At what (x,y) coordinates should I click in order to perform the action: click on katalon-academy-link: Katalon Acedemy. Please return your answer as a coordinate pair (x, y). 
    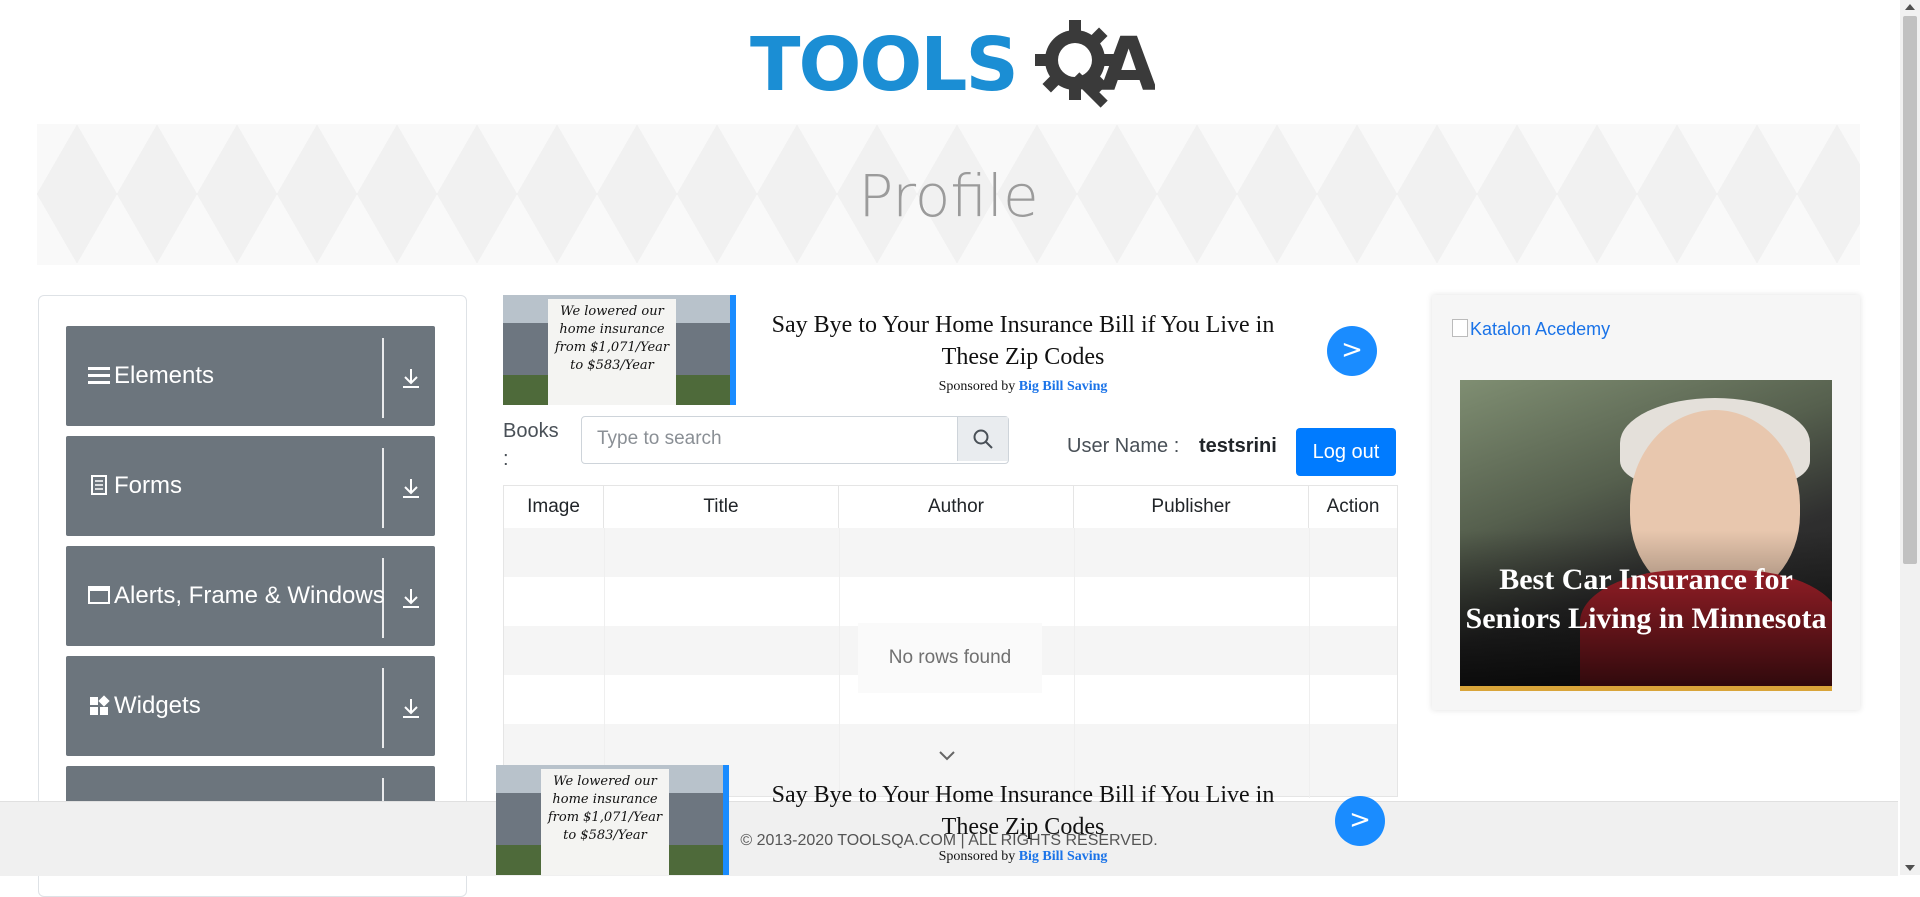
    Looking at the image, I should click on (1531, 329).